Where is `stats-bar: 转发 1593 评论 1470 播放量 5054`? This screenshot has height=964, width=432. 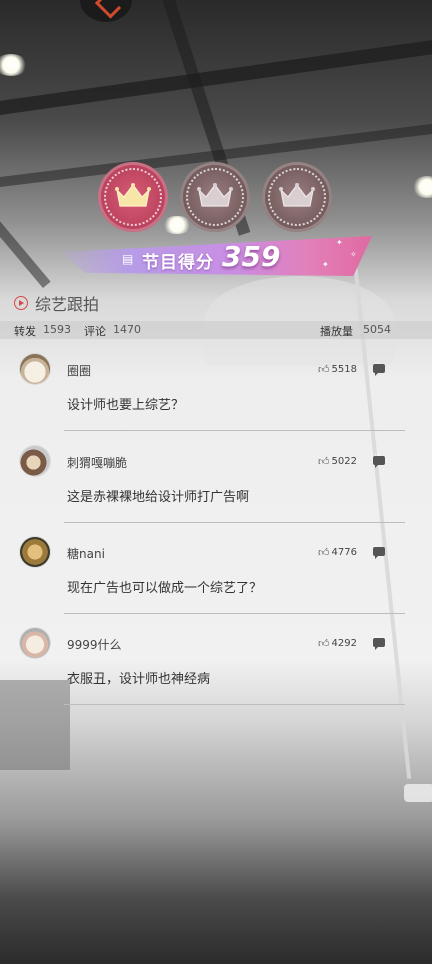 stats-bar: 转发 1593 评论 1470 播放量 5054 is located at coordinates (216, 330).